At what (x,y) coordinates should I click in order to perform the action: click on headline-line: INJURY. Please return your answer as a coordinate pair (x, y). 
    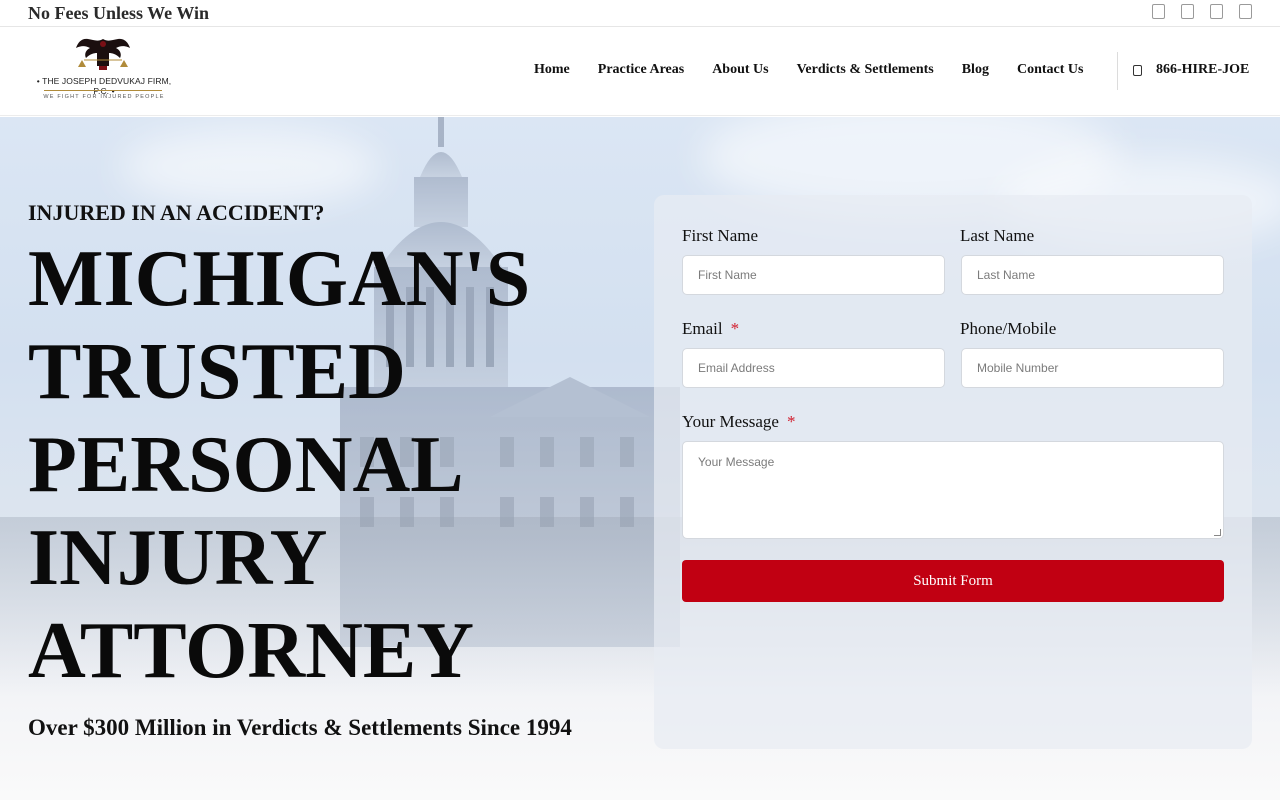
    Looking at the image, I should click on (178, 558).